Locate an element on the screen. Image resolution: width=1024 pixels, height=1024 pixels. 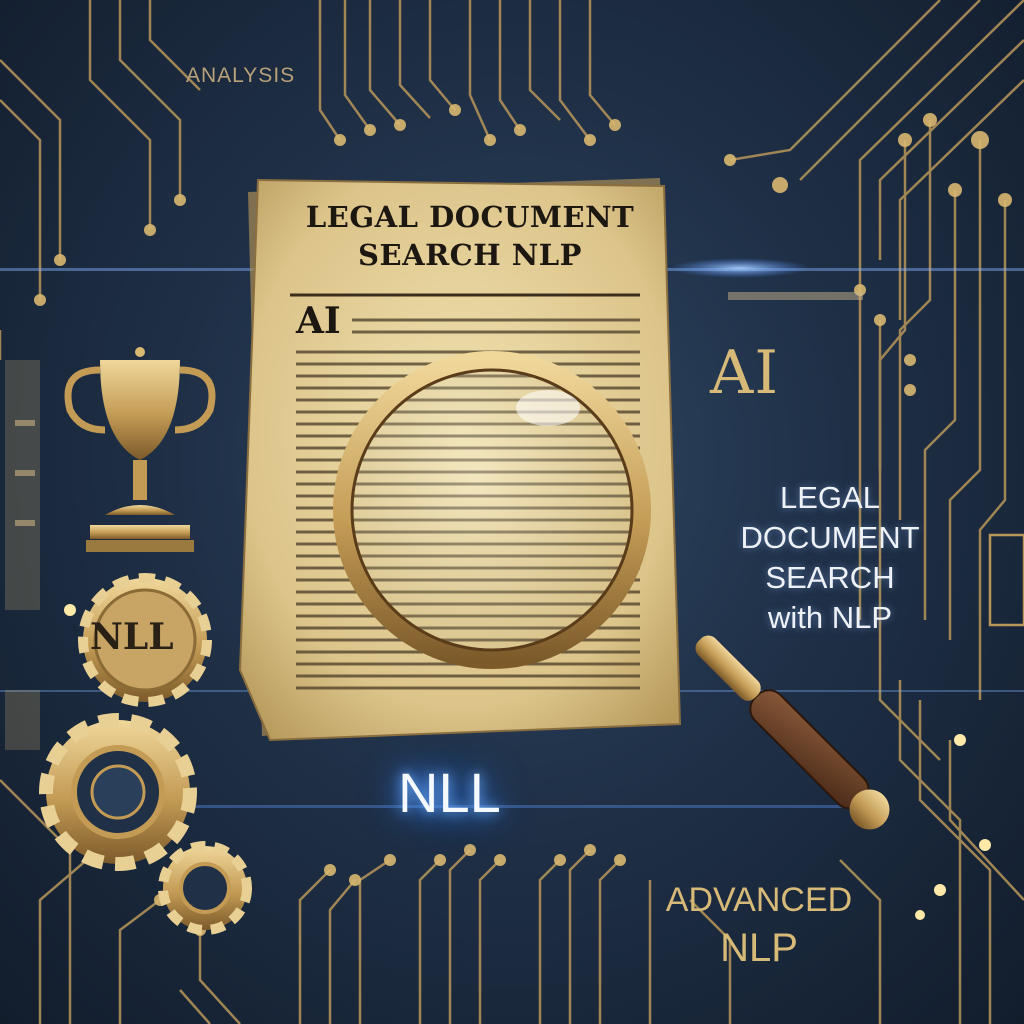
gear-icon-large is located at coordinates (118, 792).